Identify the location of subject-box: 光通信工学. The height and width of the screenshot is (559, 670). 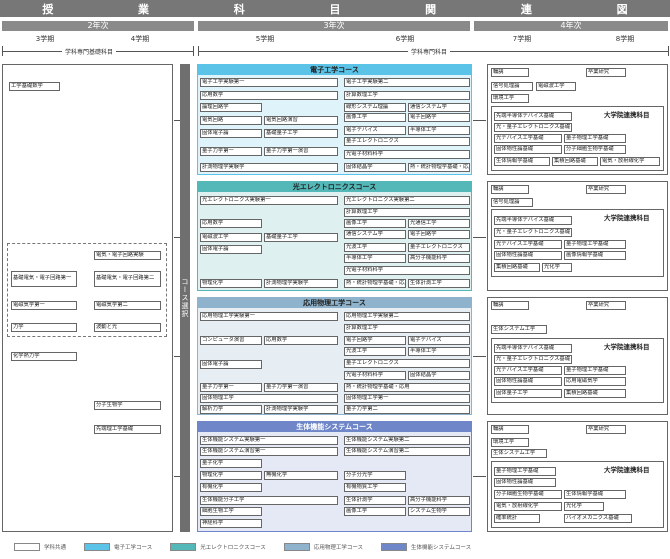
(439, 223).